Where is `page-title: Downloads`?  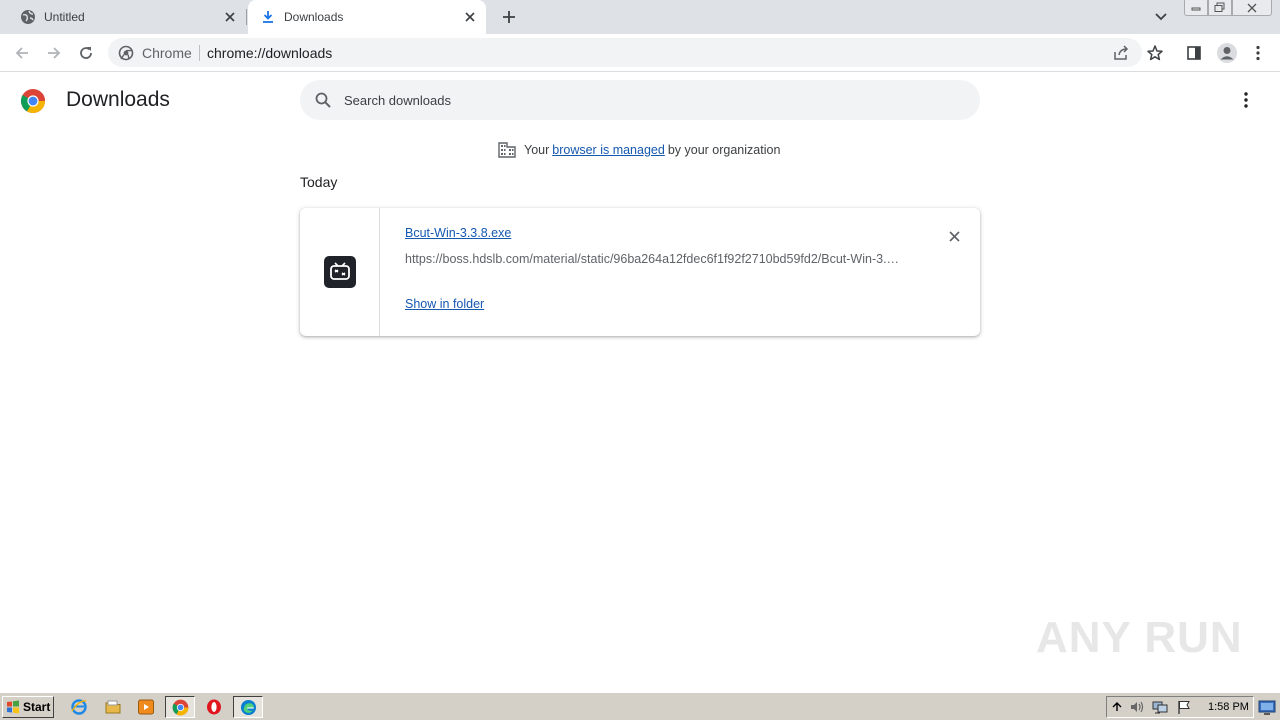 page-title: Downloads is located at coordinates (118, 99).